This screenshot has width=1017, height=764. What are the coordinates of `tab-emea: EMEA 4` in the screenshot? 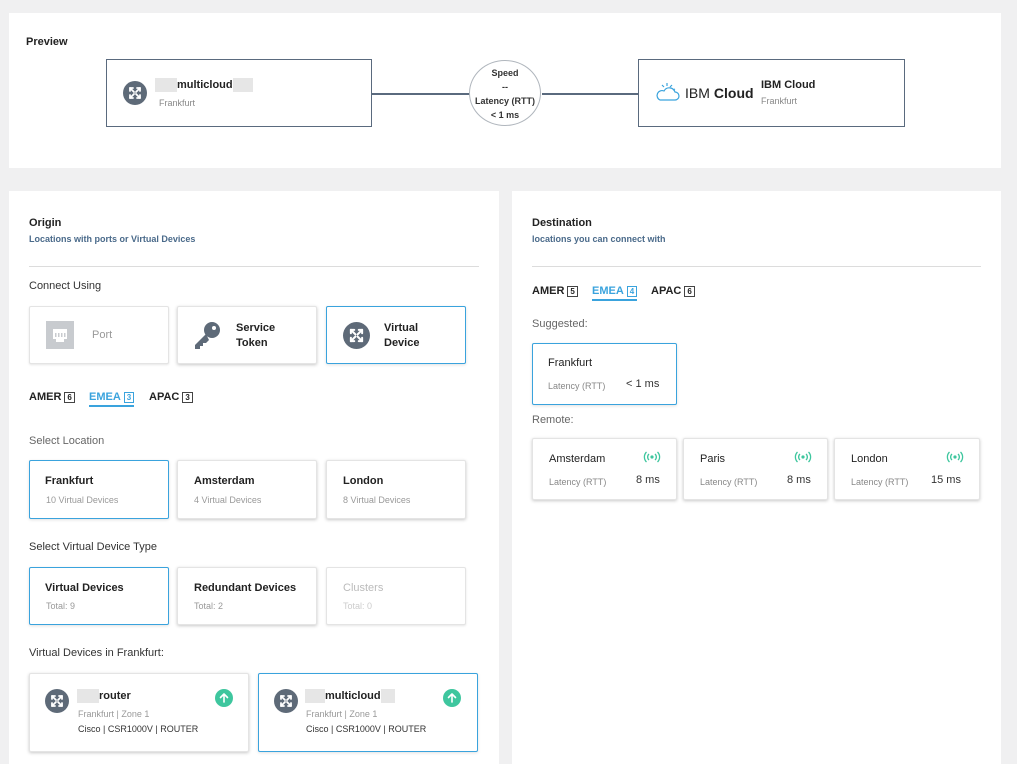 It's located at (615, 293).